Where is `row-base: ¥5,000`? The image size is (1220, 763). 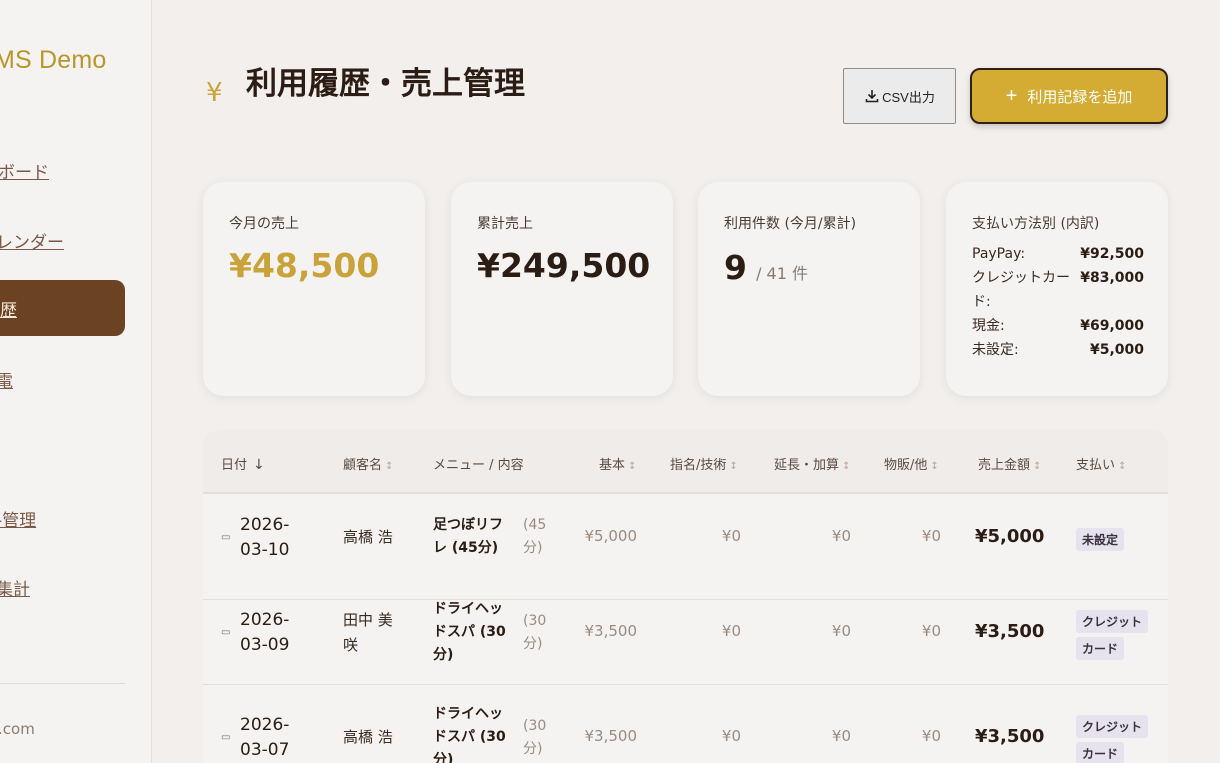 row-base: ¥5,000 is located at coordinates (611, 536).